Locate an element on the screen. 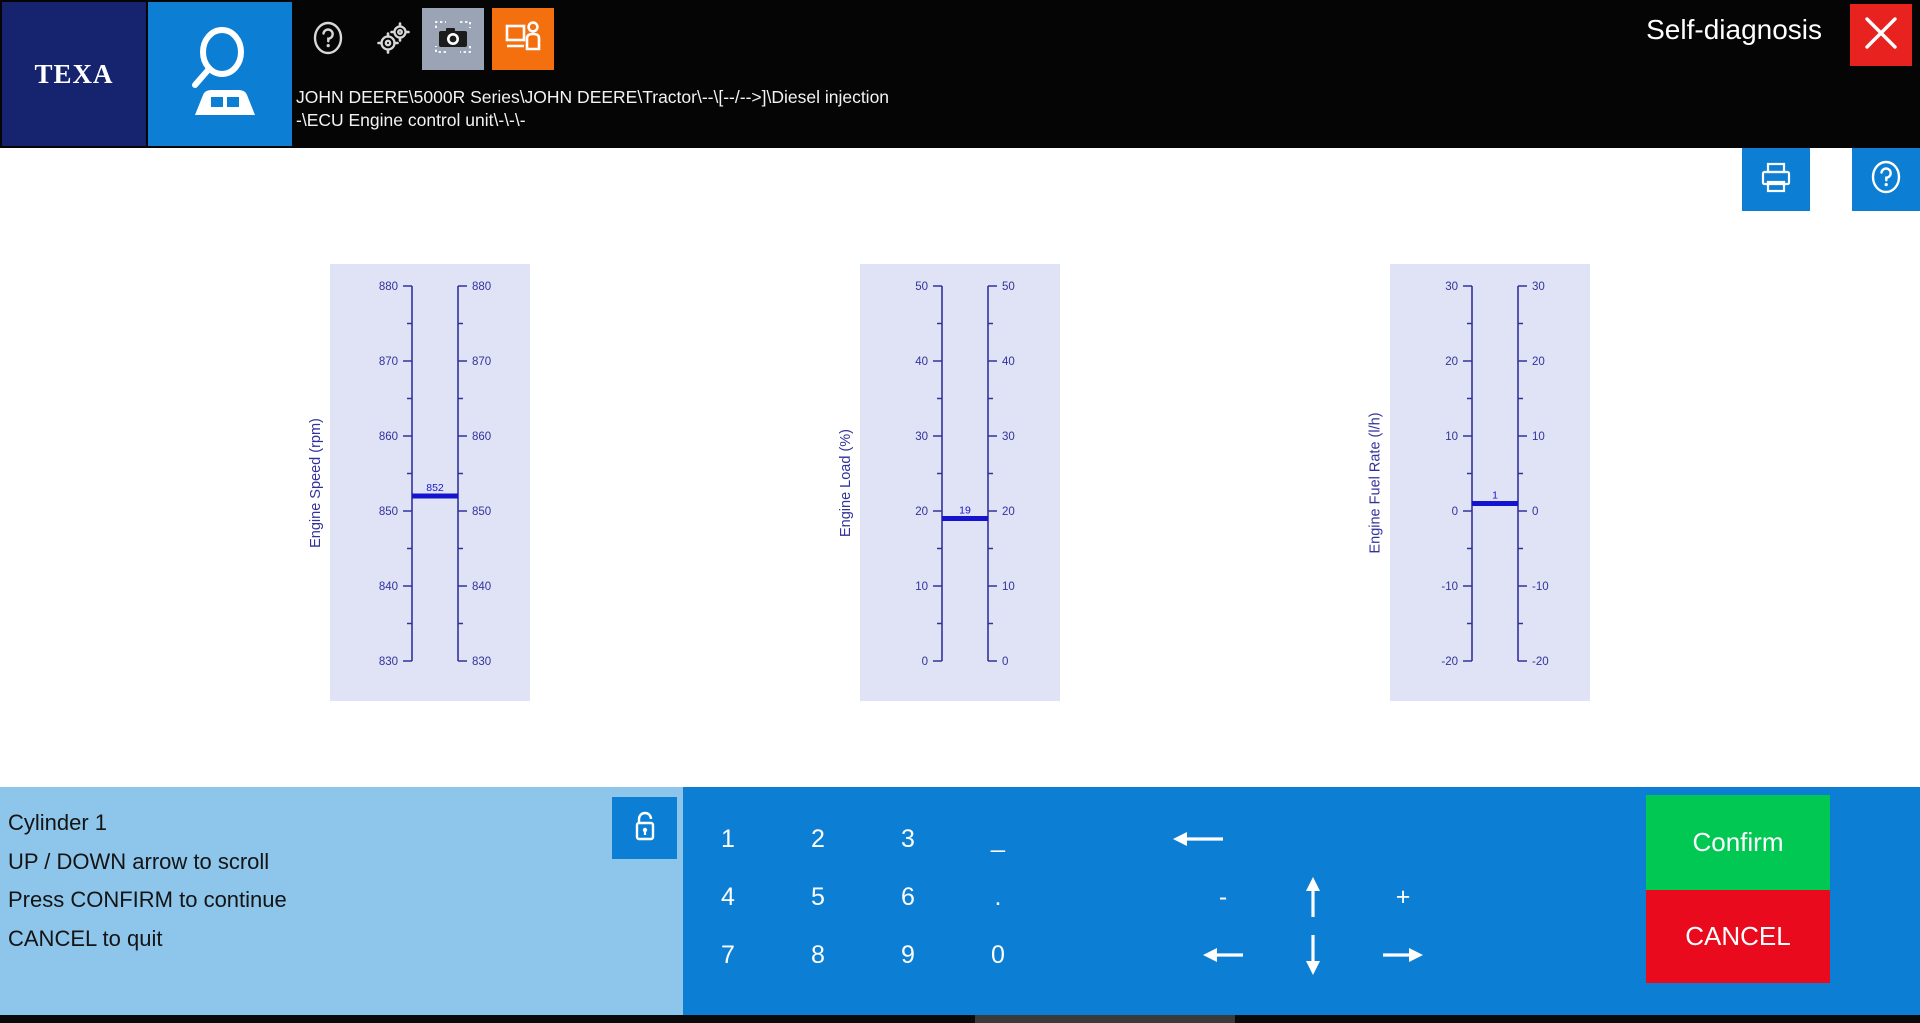  unlock-button is located at coordinates (644, 828).